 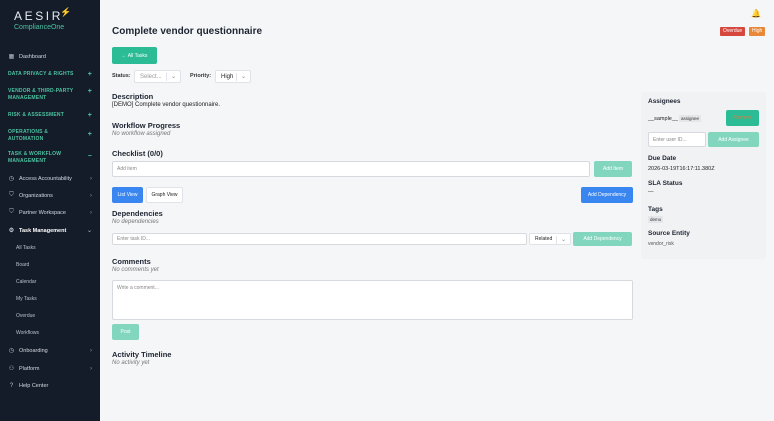 I want to click on sidebar-section-task-workflow: TASK & WORKFLOW MANAGEMENT −, so click(x=50, y=158).